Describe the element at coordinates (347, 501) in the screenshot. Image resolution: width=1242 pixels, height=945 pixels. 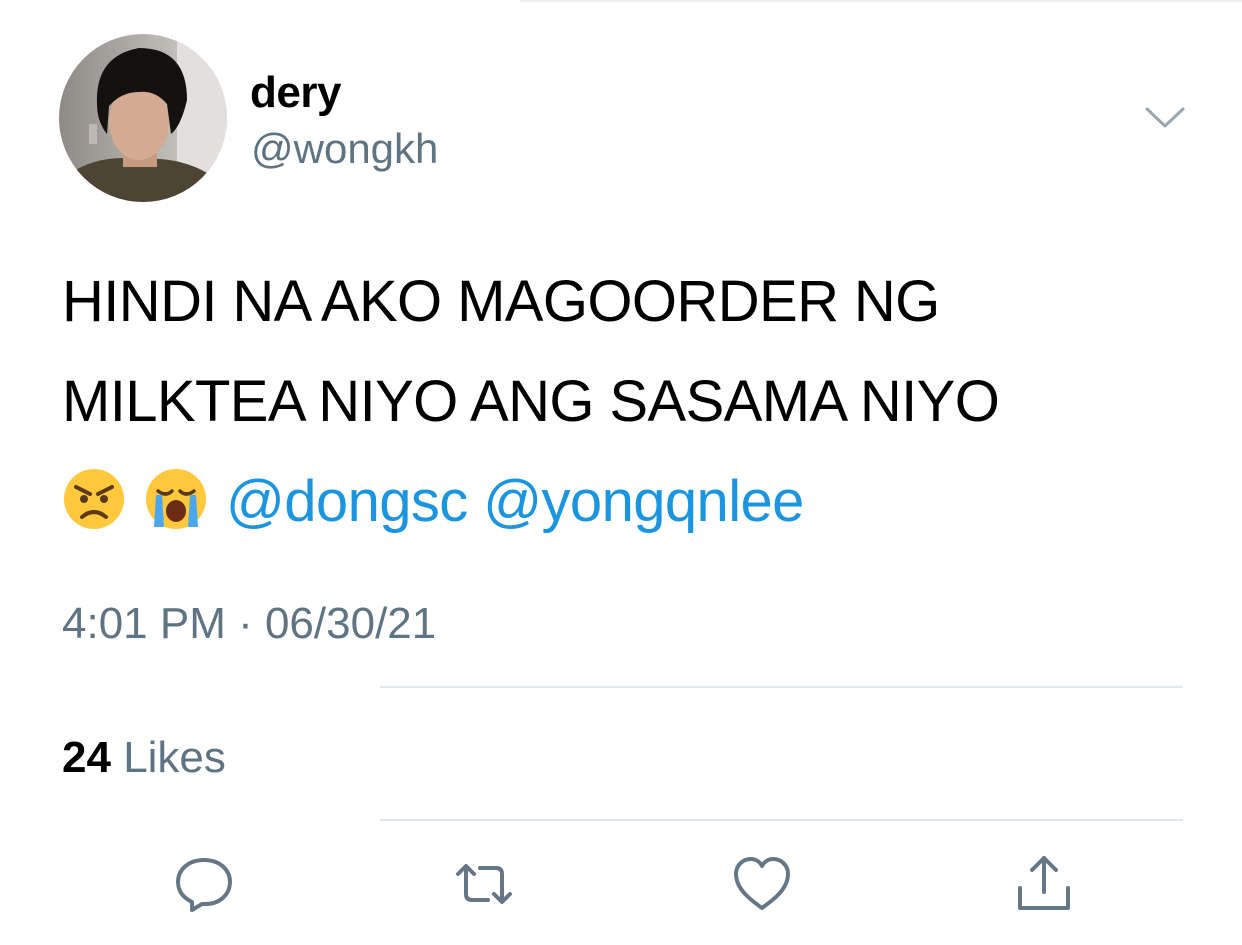
I see `mention-dongsc: @dongsc` at that location.